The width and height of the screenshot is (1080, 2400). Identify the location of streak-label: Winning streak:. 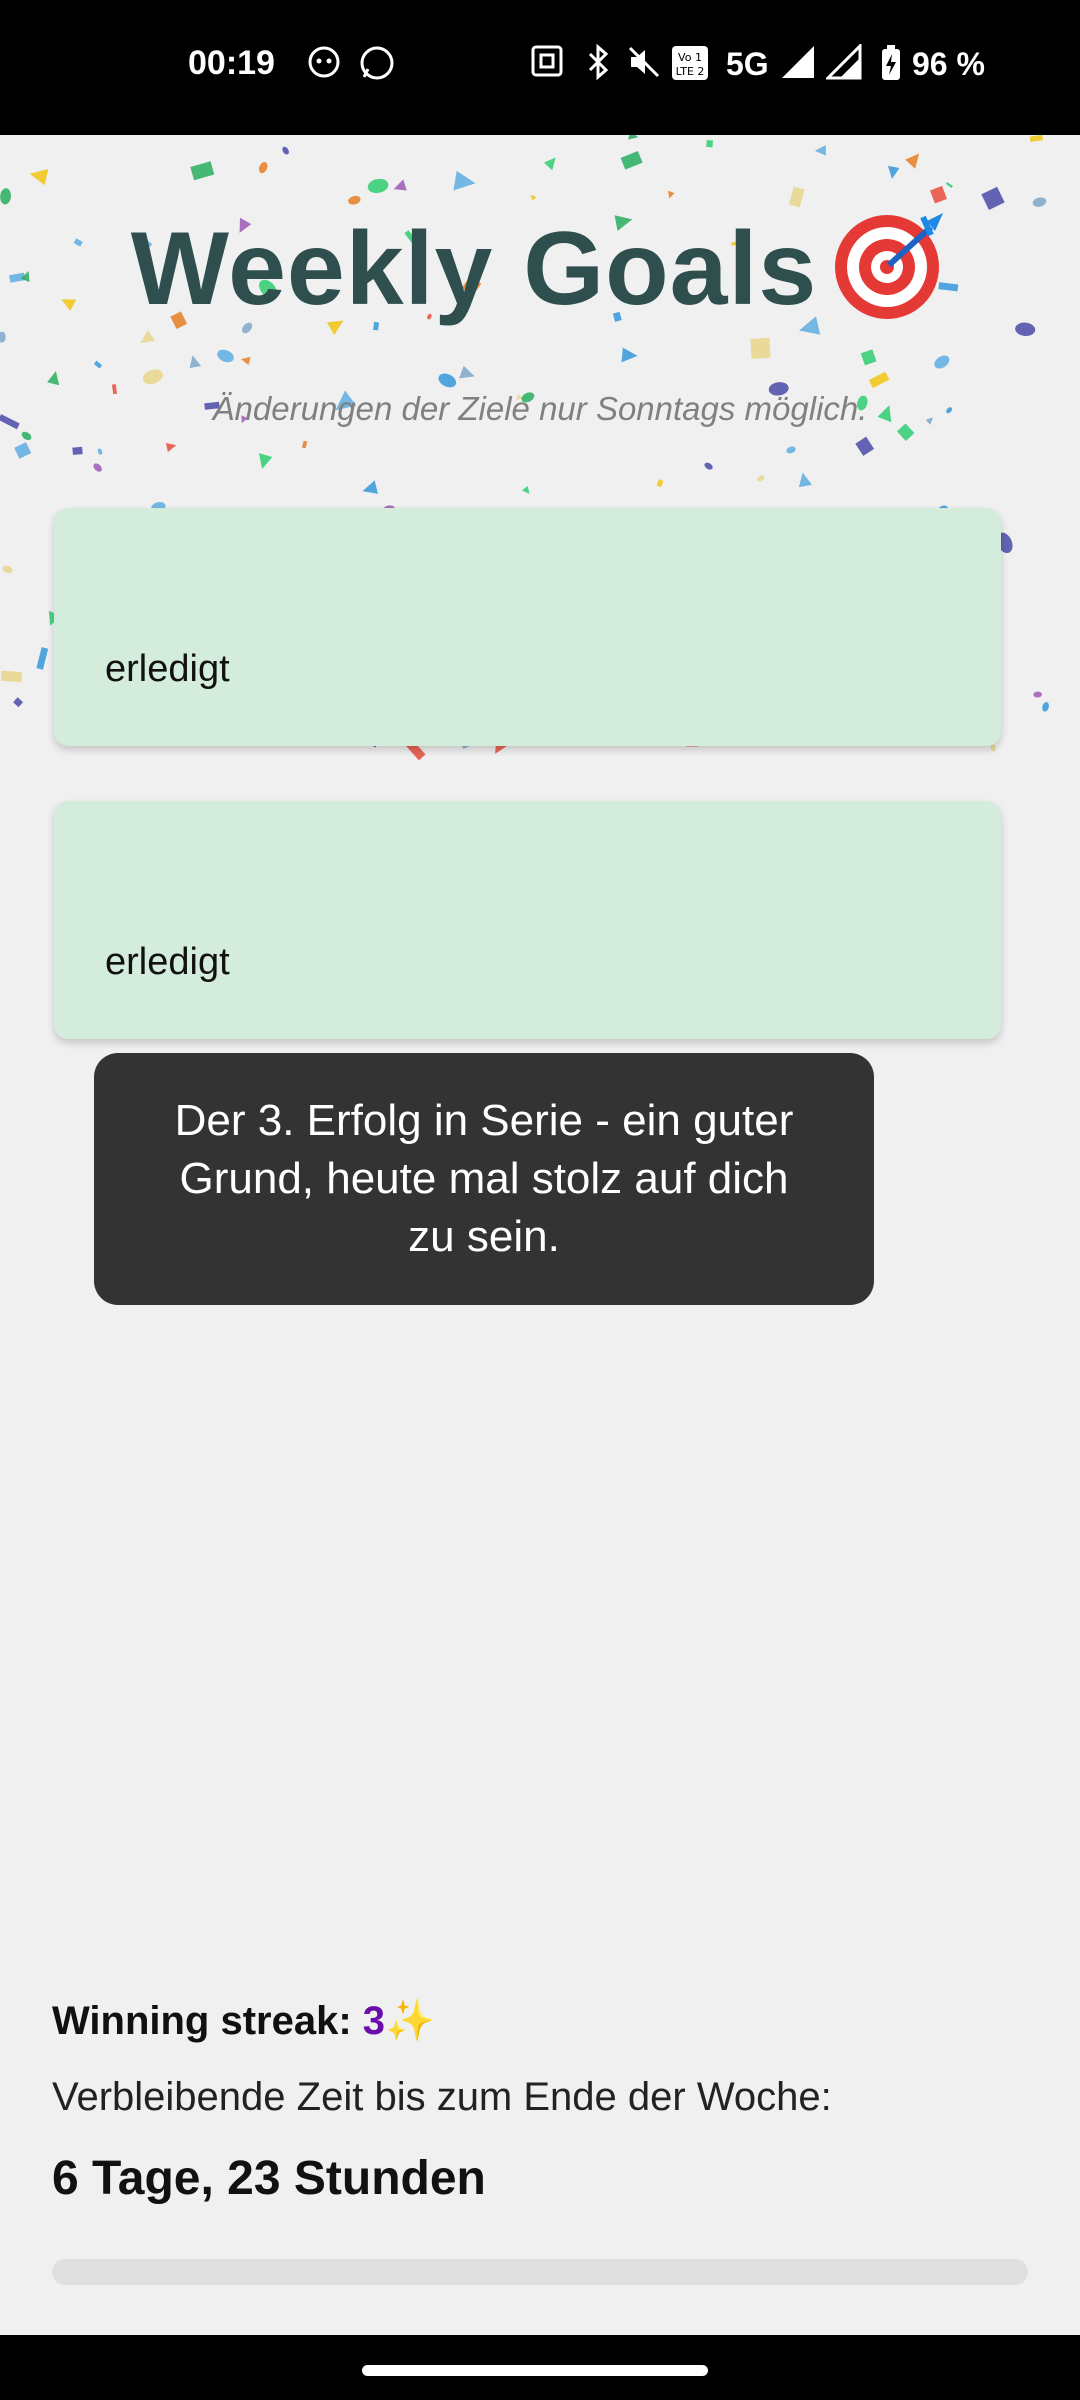
(202, 2021).